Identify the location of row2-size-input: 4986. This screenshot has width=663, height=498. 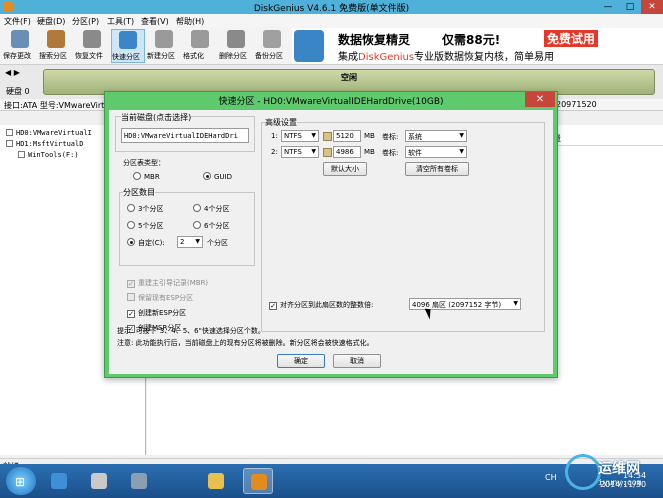
(347, 152).